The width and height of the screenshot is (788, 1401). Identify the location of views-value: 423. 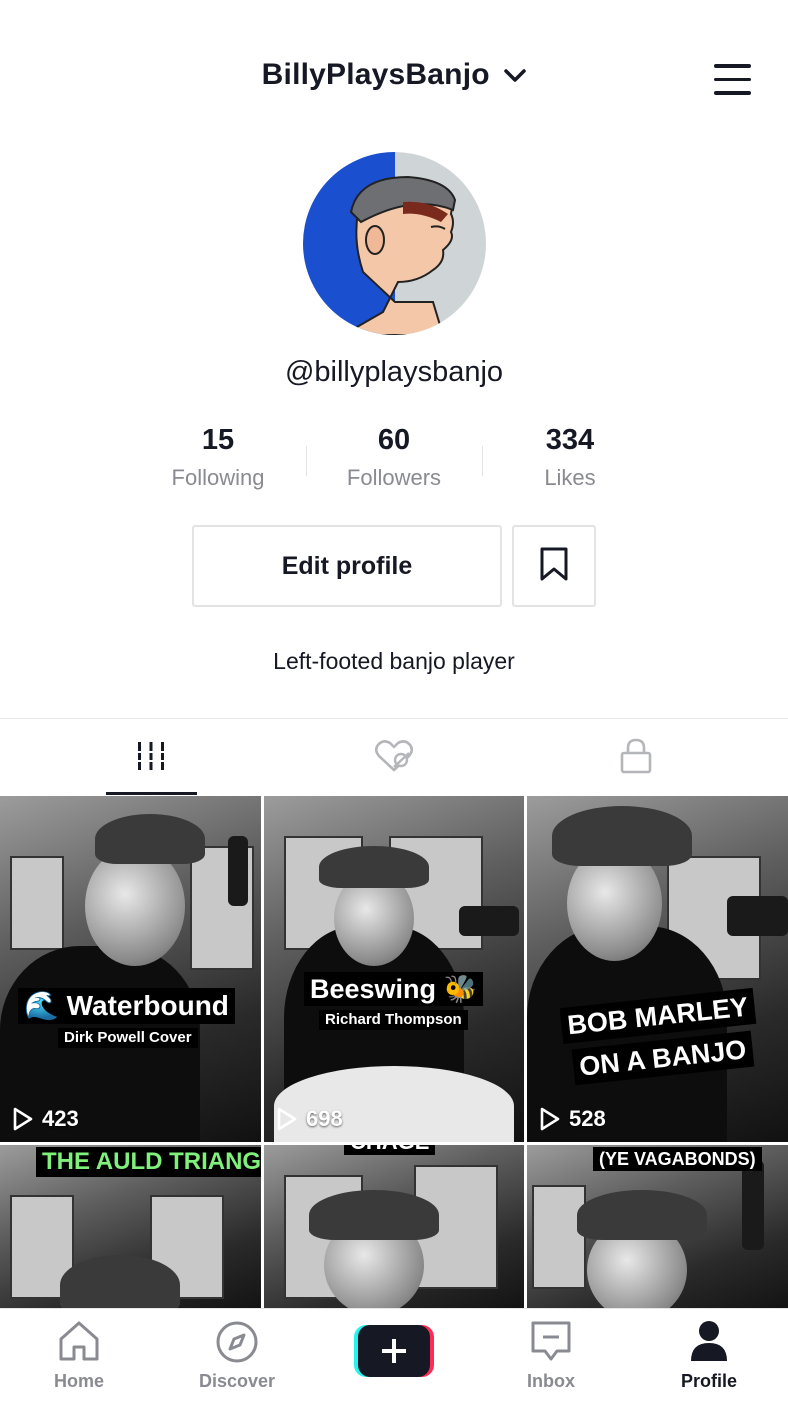
(60, 1118).